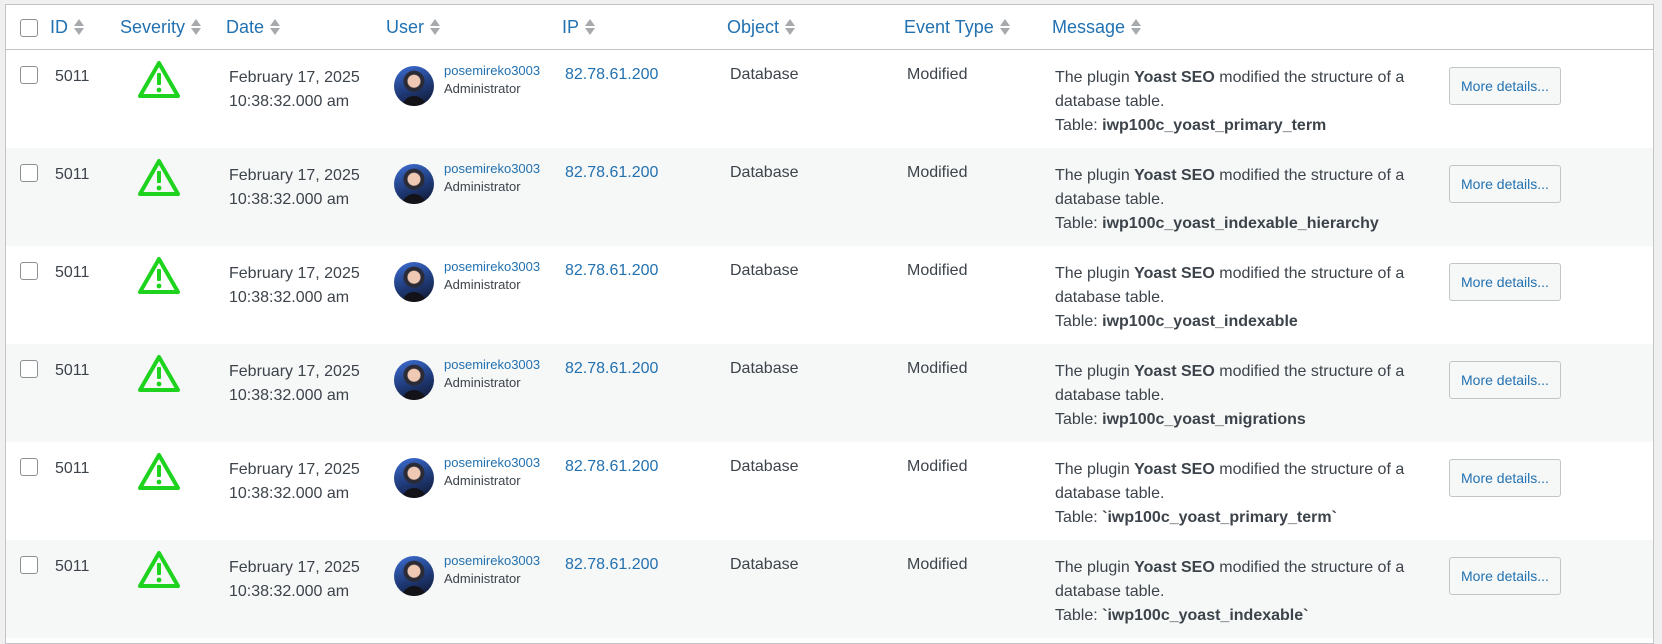  What do you see at coordinates (306, 27) in the screenshot?
I see `column-date: Date` at bounding box center [306, 27].